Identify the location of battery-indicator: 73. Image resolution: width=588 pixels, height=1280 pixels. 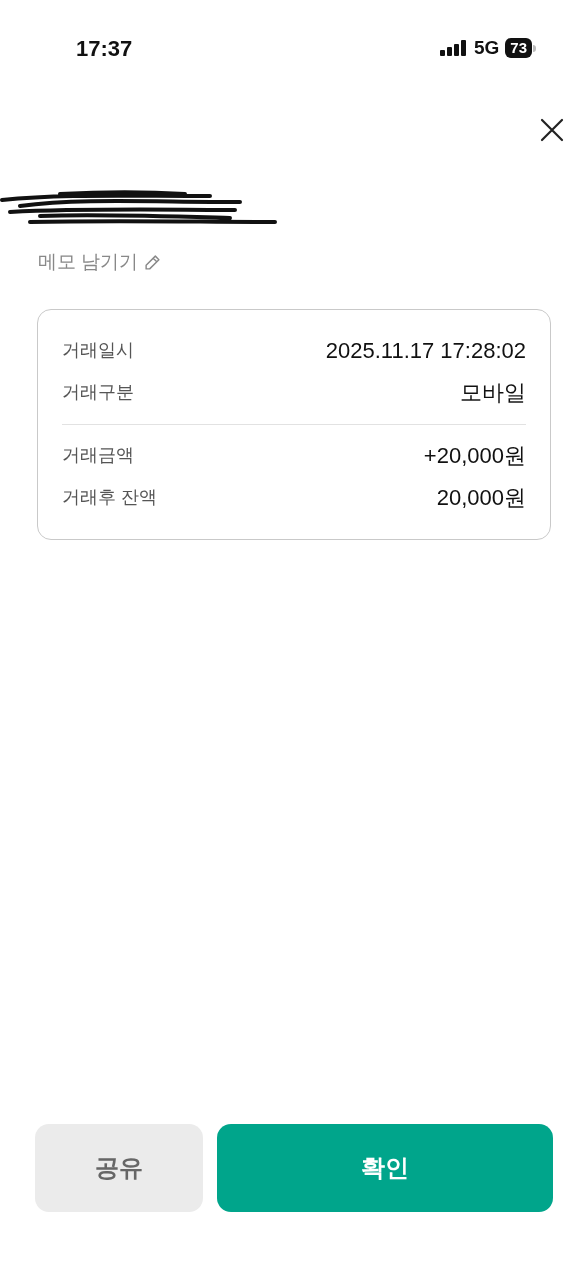
(520, 48).